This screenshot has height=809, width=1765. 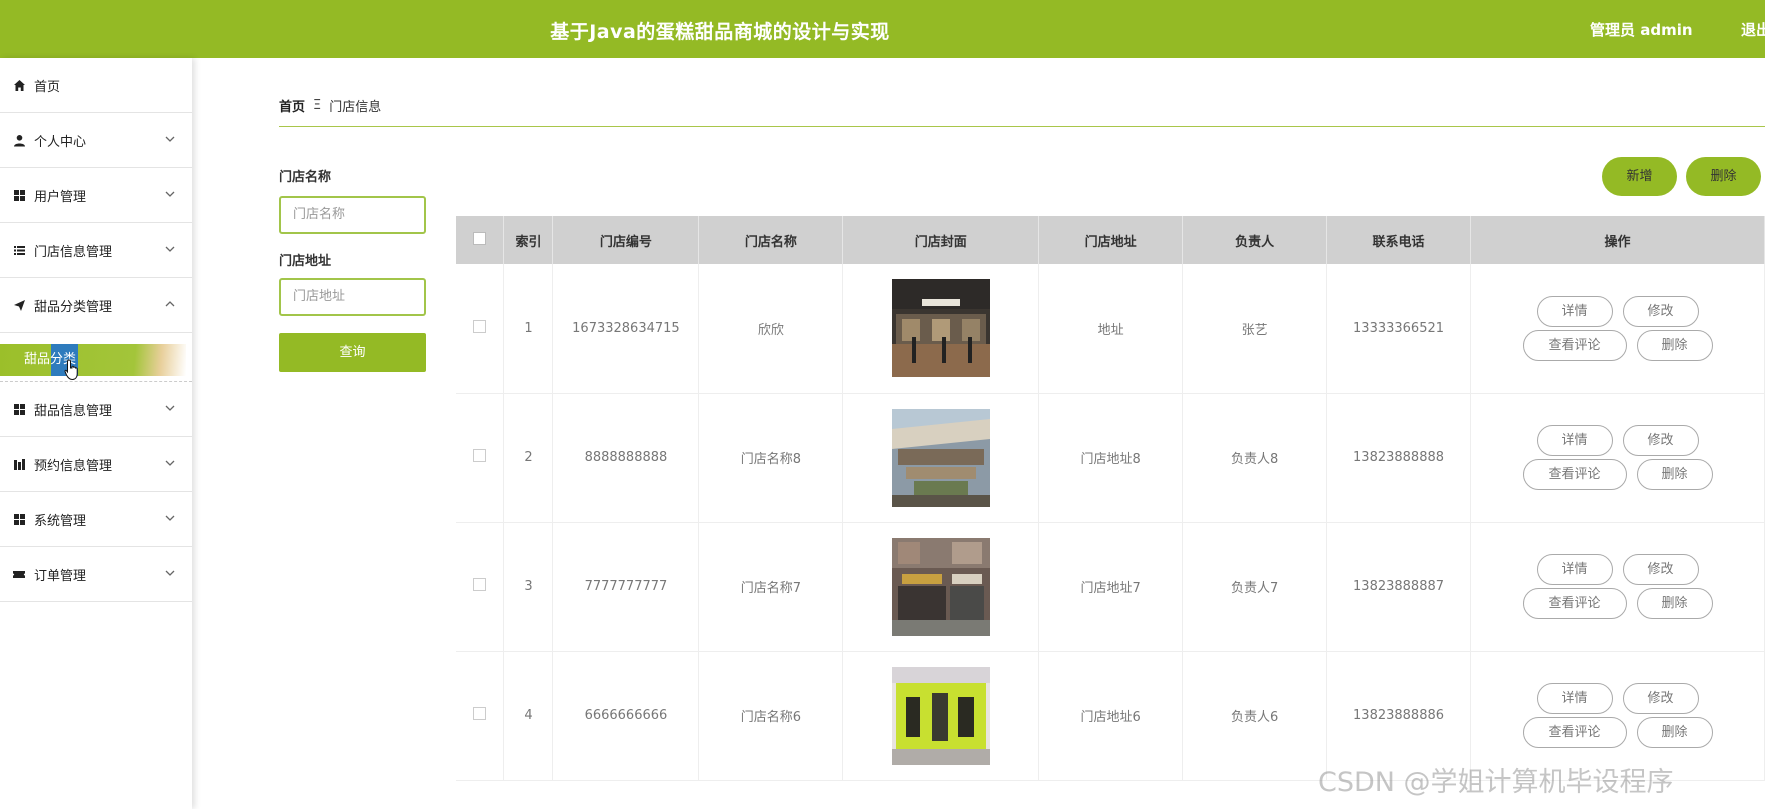 What do you see at coordinates (941, 240) in the screenshot?
I see `column-header: 门店封面` at bounding box center [941, 240].